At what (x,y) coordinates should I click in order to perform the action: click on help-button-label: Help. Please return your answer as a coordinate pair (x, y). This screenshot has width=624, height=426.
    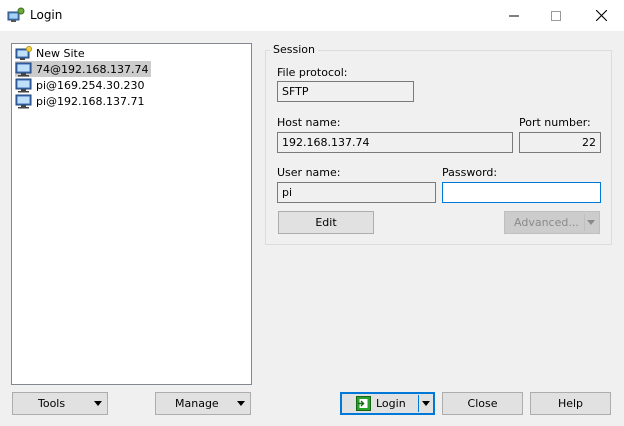
    Looking at the image, I should click on (570, 403).